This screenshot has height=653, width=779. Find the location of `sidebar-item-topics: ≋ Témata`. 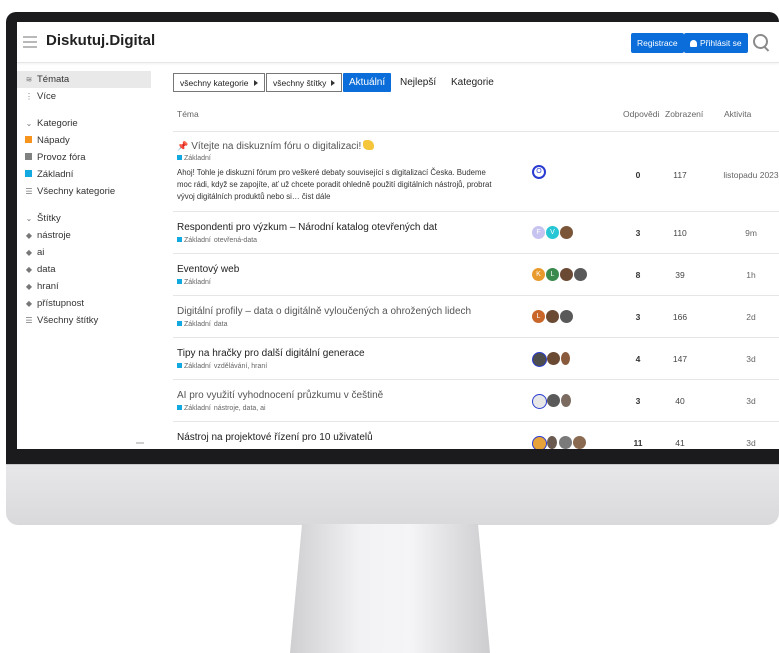

sidebar-item-topics: ≋ Témata is located at coordinates (84, 79).